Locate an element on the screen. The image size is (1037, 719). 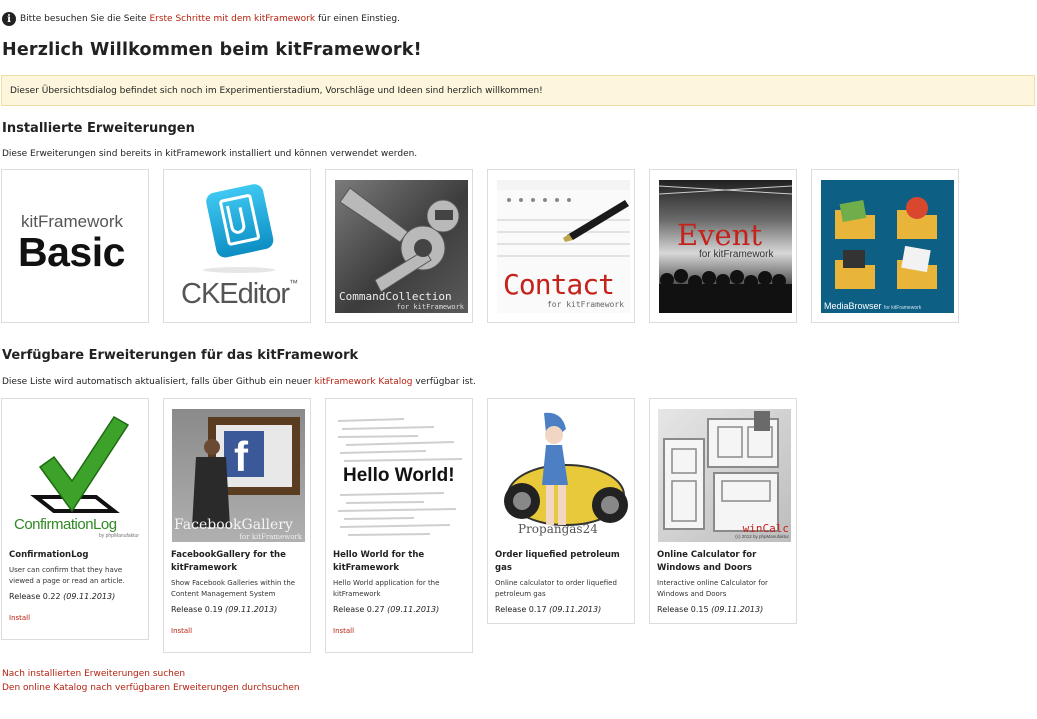
card-helloworld-img-label: Hello World! is located at coordinates (399, 475).